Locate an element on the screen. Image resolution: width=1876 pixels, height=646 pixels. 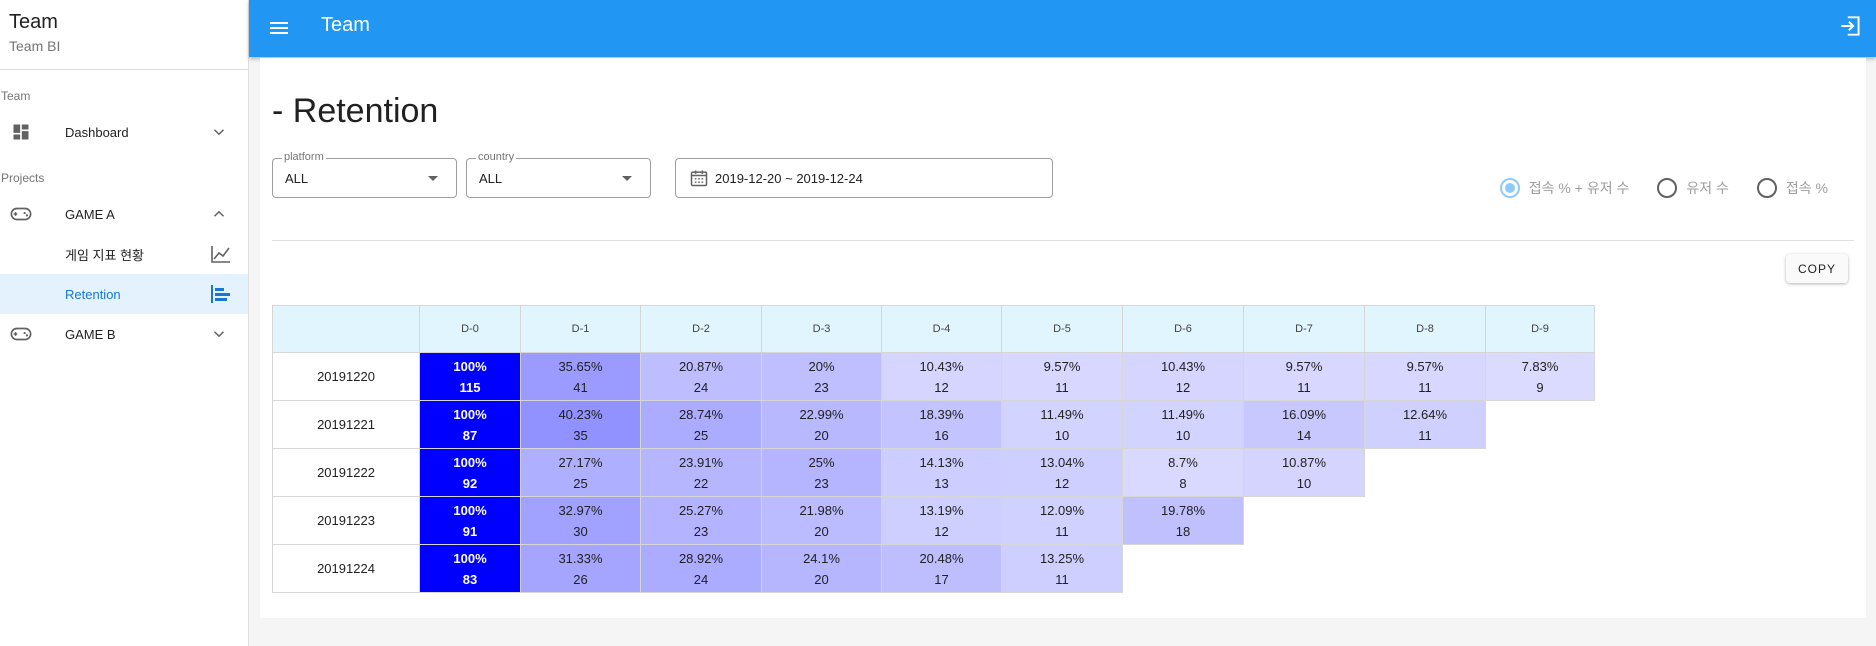
retention-users: 20 is located at coordinates (821, 435).